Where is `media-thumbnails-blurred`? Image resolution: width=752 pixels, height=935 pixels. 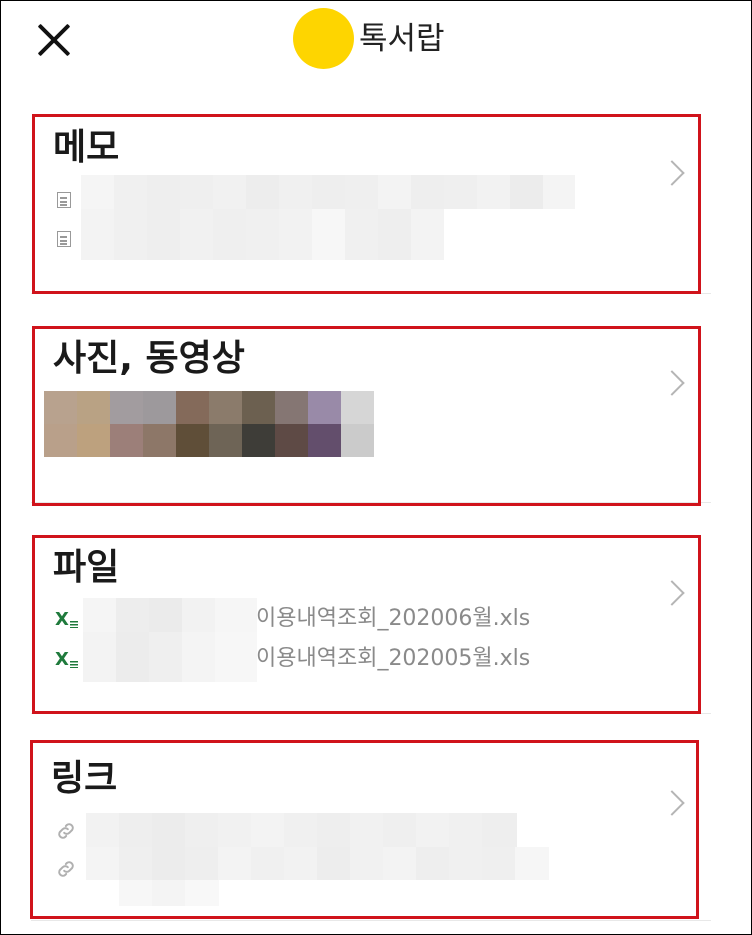
media-thumbnails-blurred is located at coordinates (209, 424).